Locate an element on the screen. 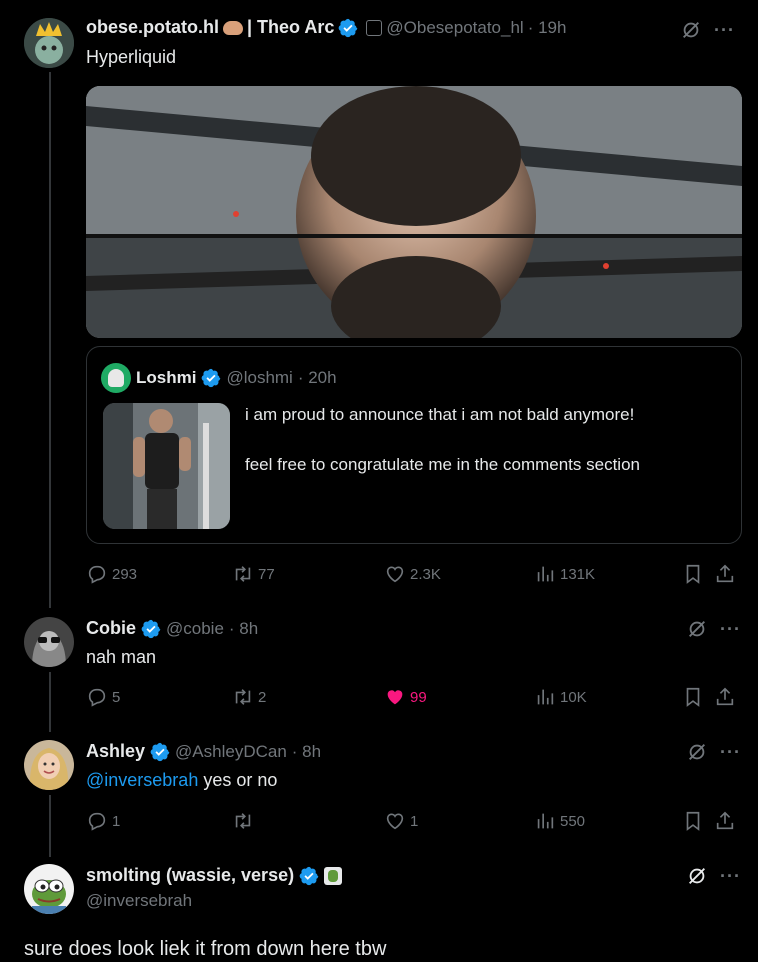  display-name: obese.potato.hl is located at coordinates (152, 27).